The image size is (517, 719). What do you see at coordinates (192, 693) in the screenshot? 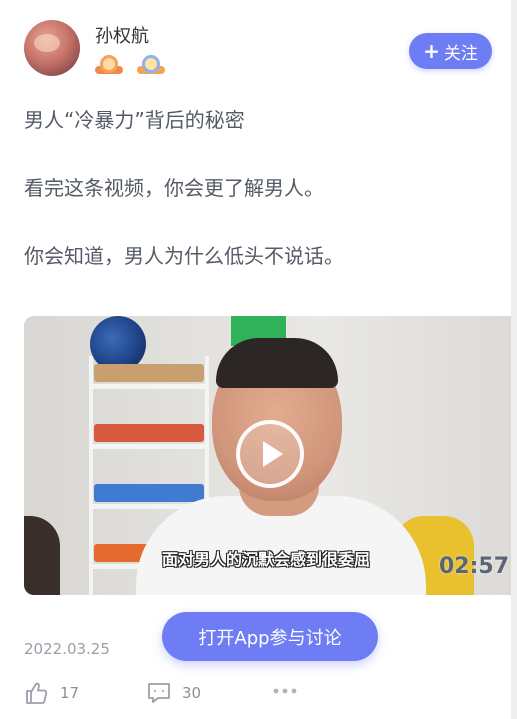
I see `comment-count: 30` at bounding box center [192, 693].